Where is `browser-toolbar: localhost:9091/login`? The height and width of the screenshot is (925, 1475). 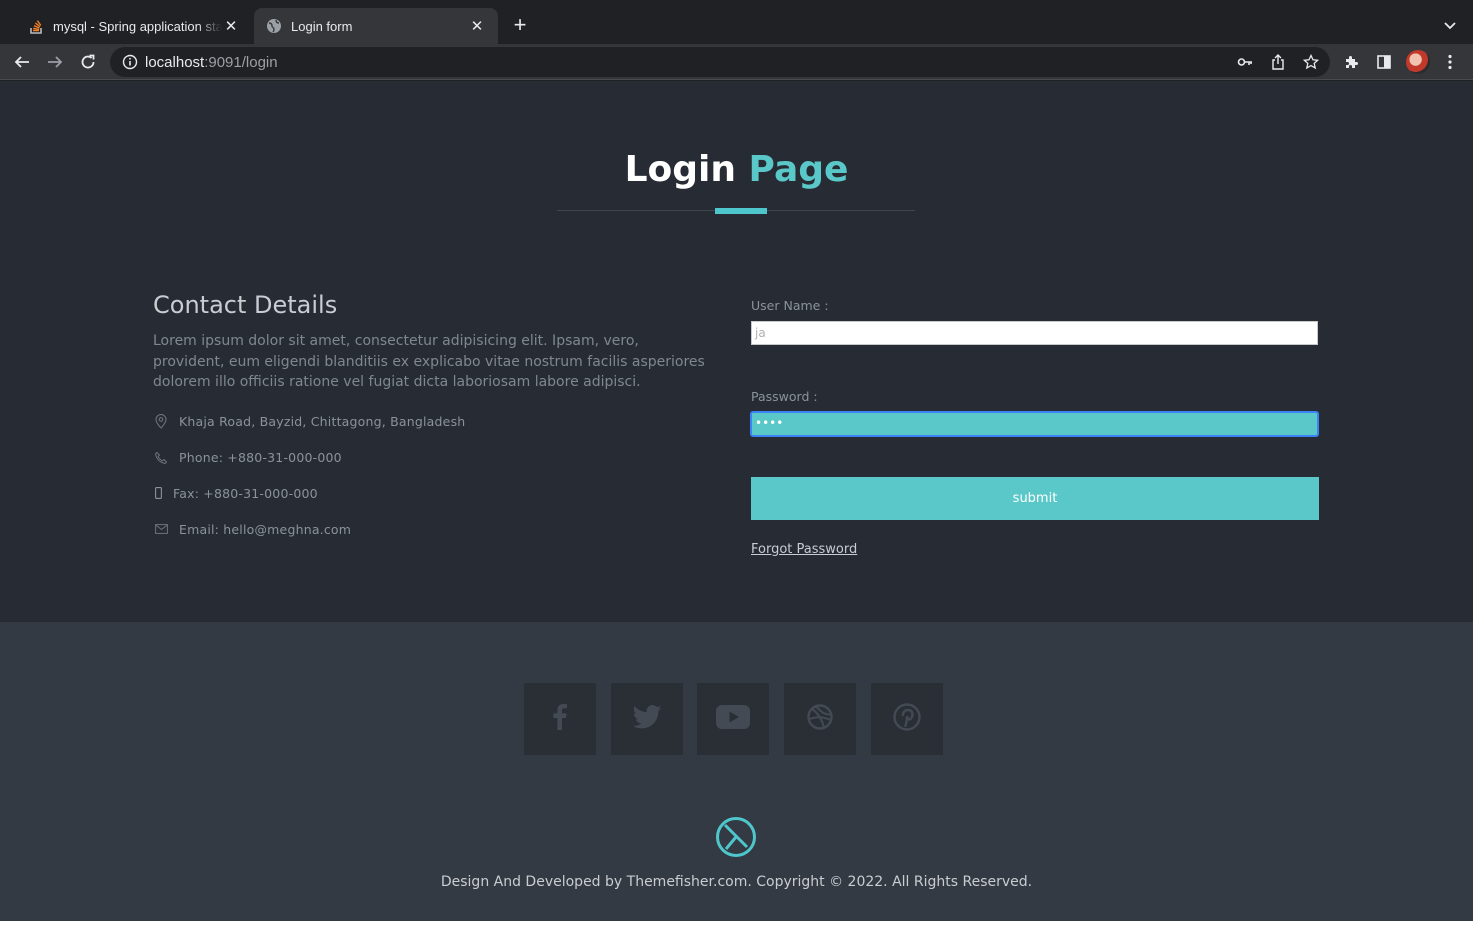
browser-toolbar: localhost:9091/login is located at coordinates (736, 62).